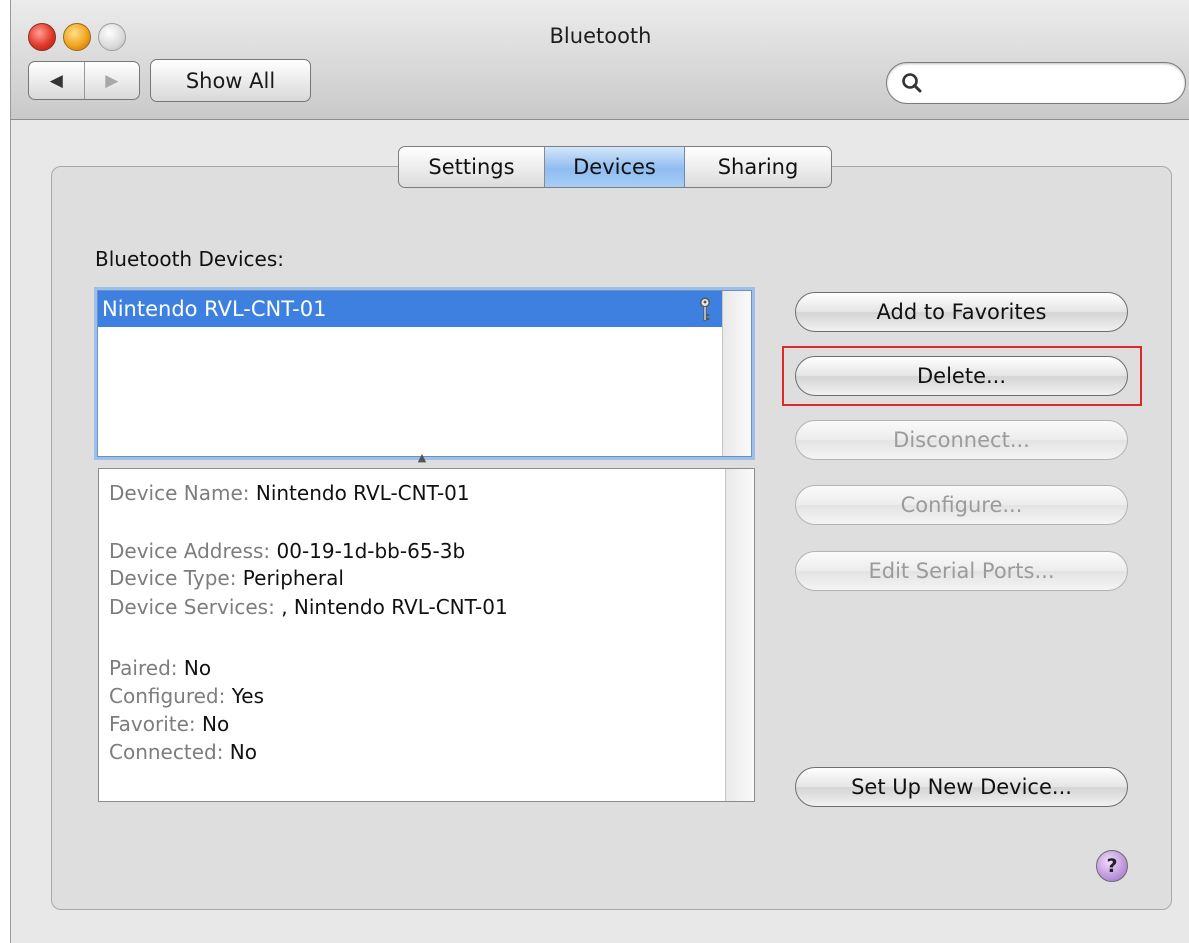  What do you see at coordinates (912, 83) in the screenshot?
I see `search-icon` at bounding box center [912, 83].